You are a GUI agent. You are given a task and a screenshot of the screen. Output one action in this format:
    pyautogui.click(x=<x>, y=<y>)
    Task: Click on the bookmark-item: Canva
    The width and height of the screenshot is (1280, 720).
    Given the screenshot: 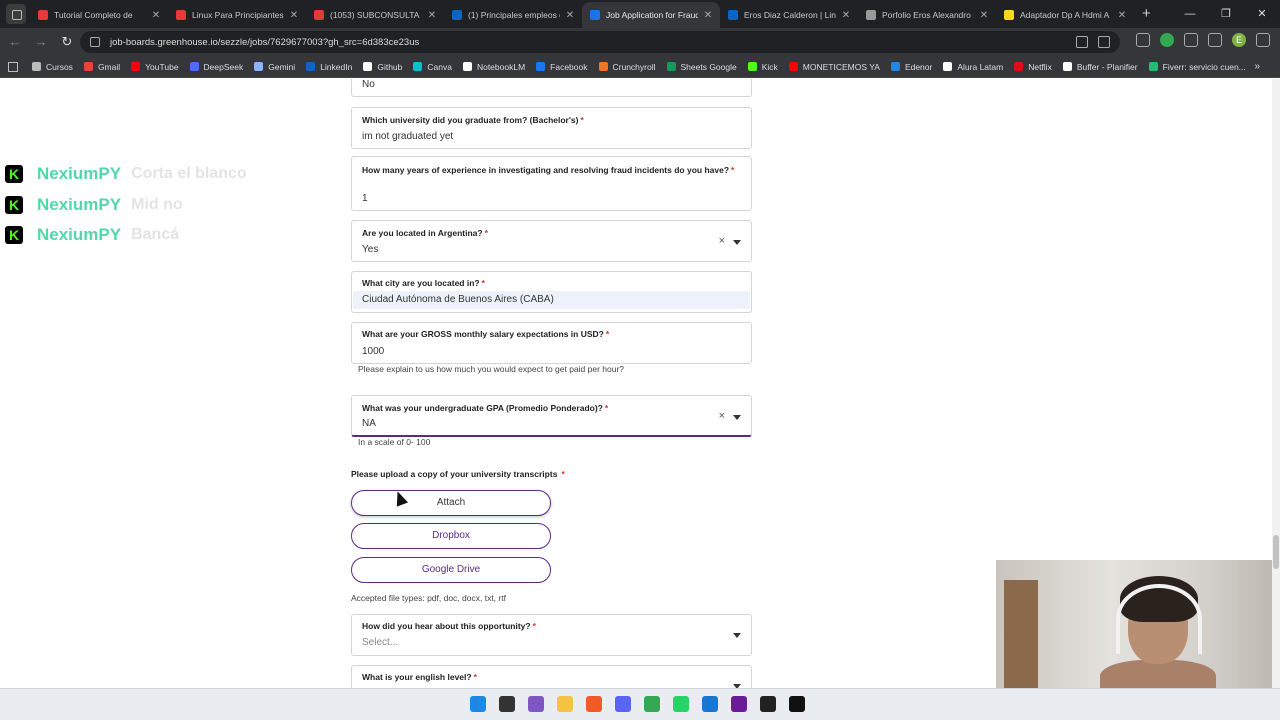 What is the action you would take?
    pyautogui.click(x=432, y=67)
    